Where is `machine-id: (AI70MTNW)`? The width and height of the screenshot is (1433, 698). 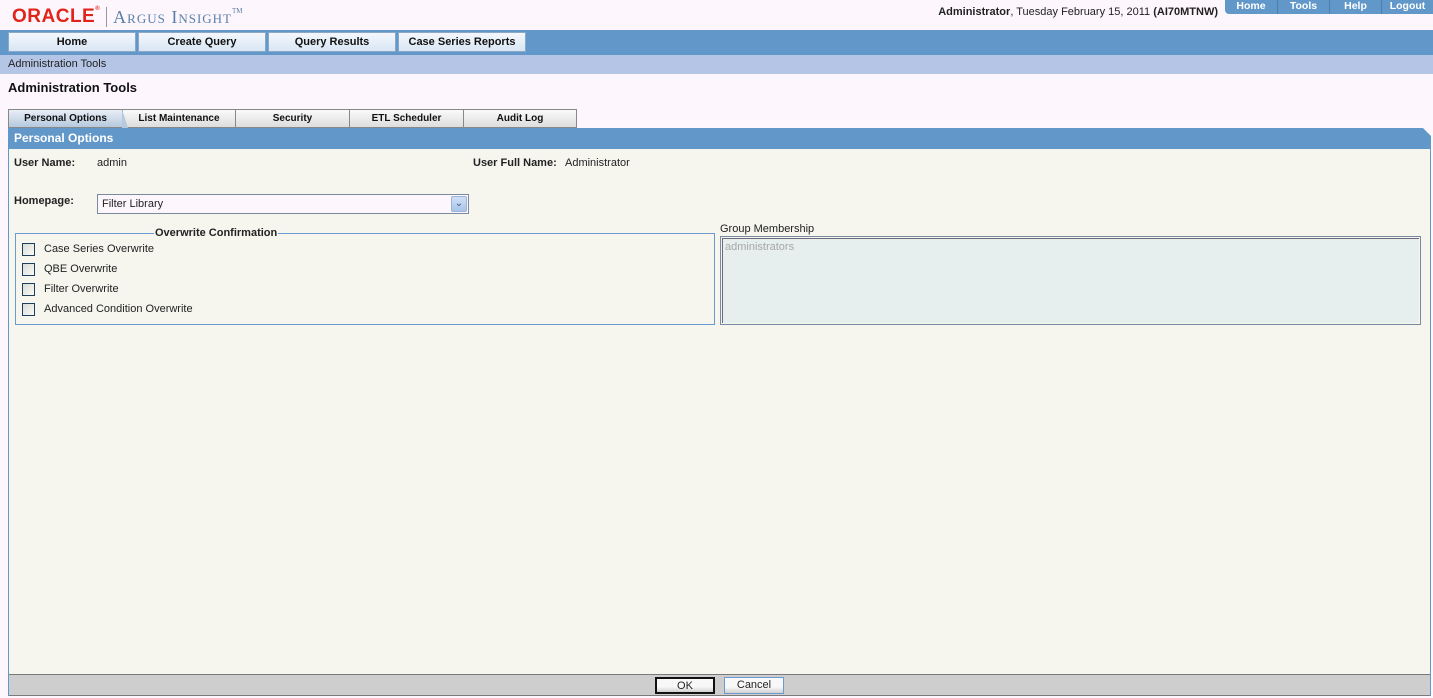 machine-id: (AI70MTNW) is located at coordinates (1185, 12).